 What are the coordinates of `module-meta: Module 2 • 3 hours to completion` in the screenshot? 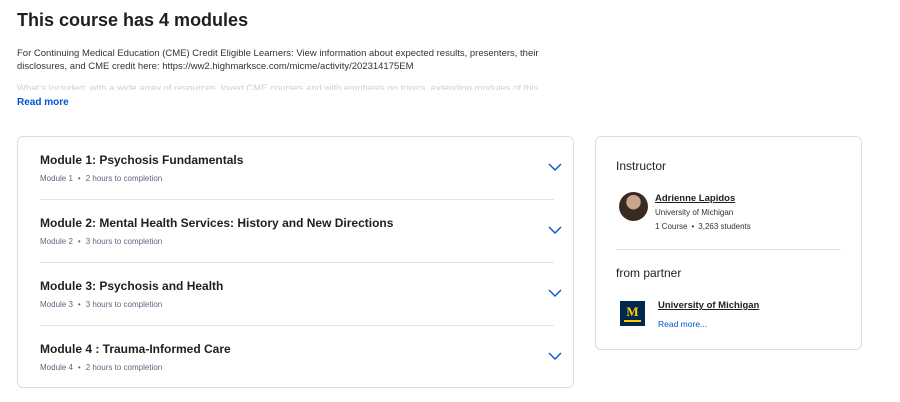 It's located at (101, 241).